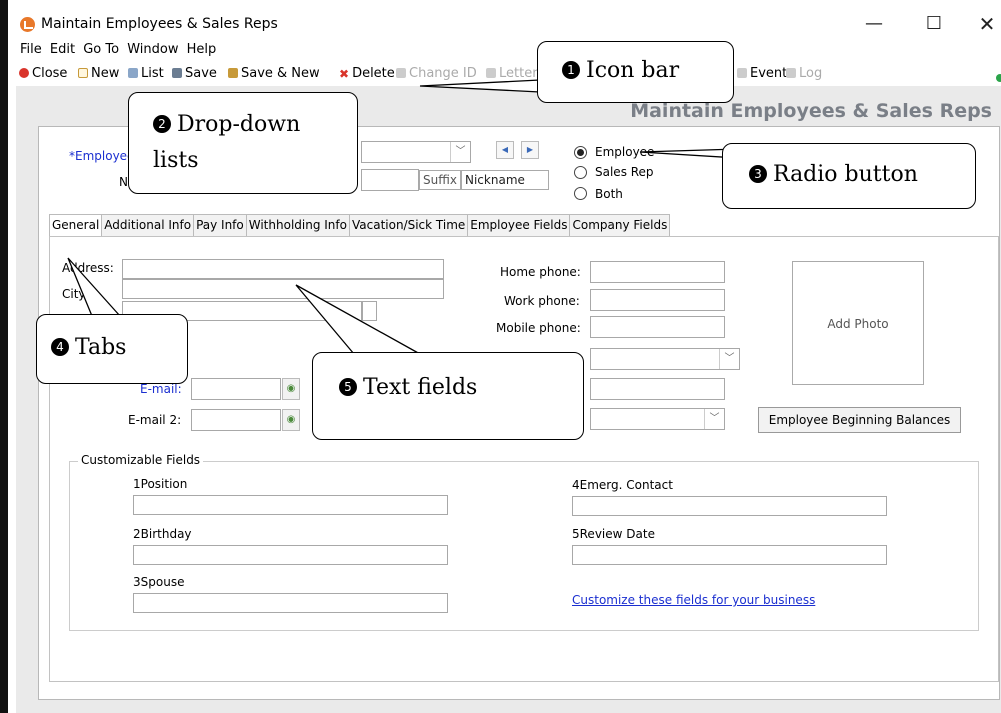  Describe the element at coordinates (693, 600) in the screenshot. I see `customize-fields-link: Customize these fields for your business` at that location.